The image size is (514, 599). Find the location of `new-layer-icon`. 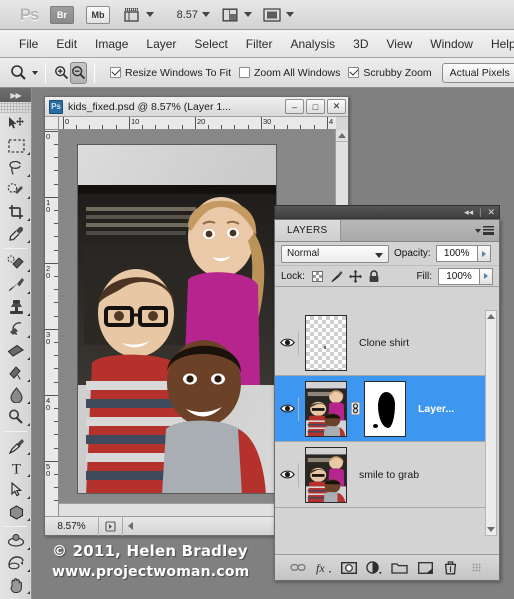

new-layer-icon is located at coordinates (425, 568).